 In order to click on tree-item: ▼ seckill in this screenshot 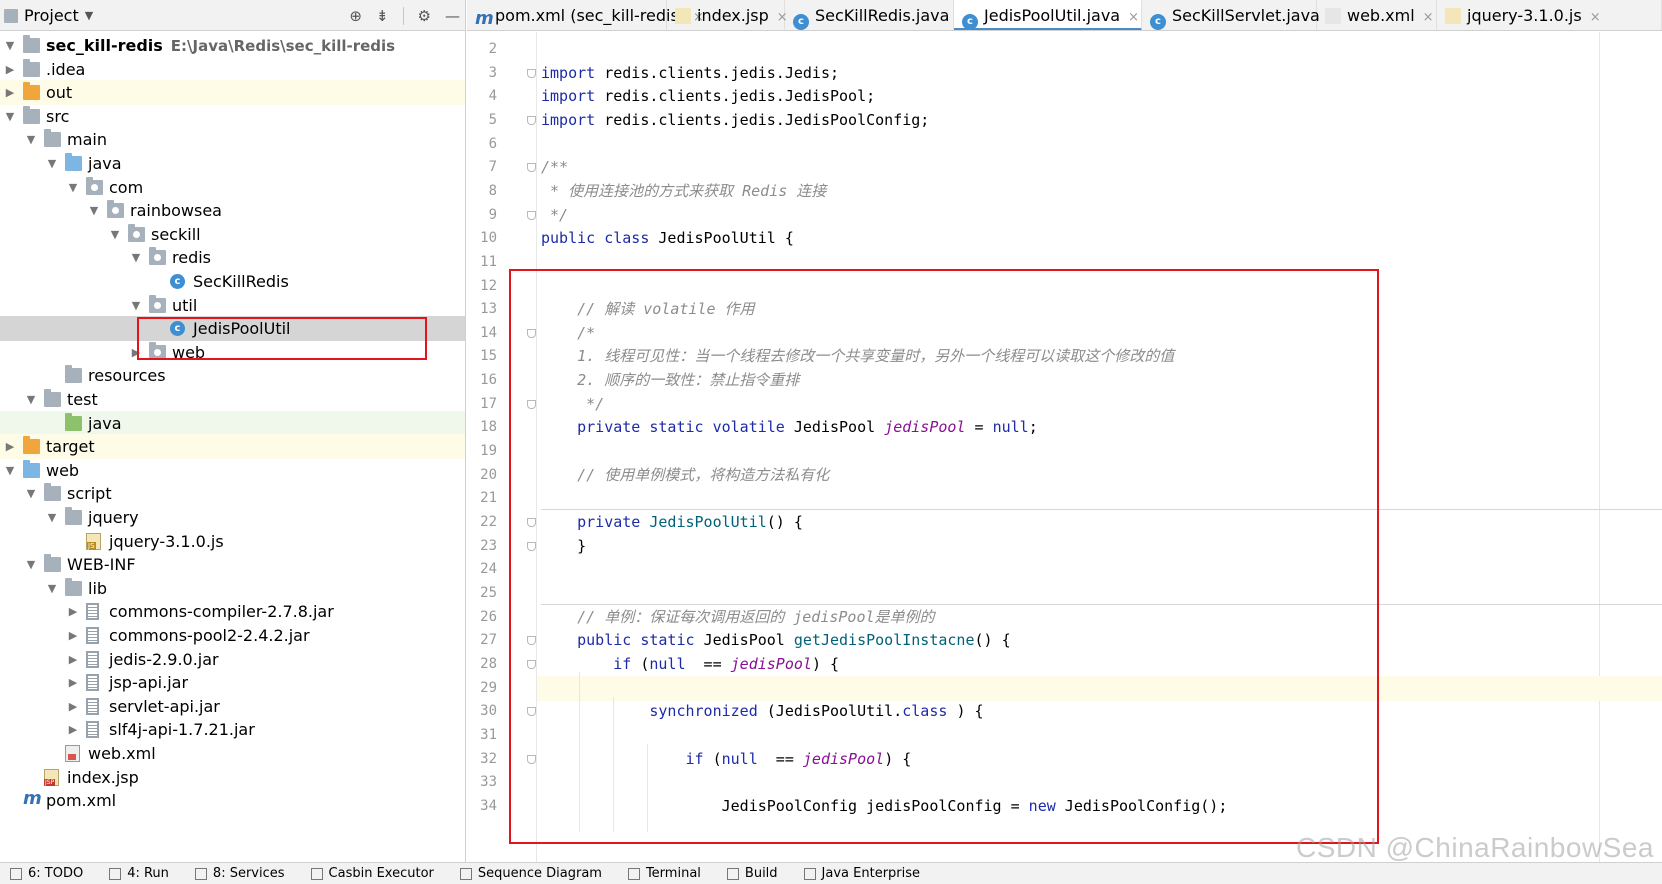, I will do `click(232, 234)`.